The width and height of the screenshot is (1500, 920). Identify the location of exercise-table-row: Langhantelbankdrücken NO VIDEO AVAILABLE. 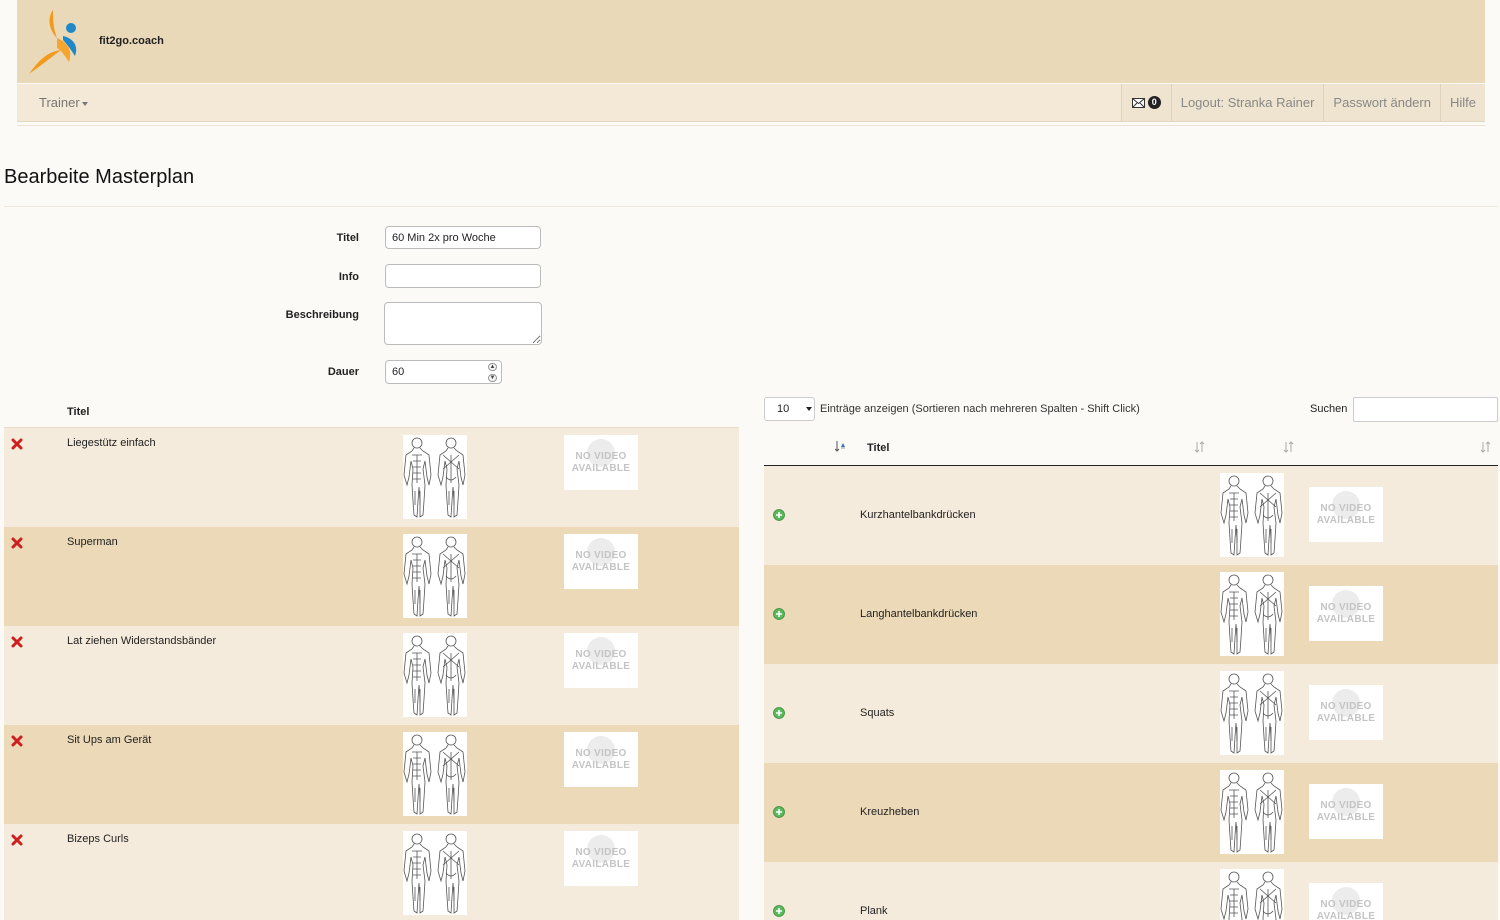
(1131, 614).